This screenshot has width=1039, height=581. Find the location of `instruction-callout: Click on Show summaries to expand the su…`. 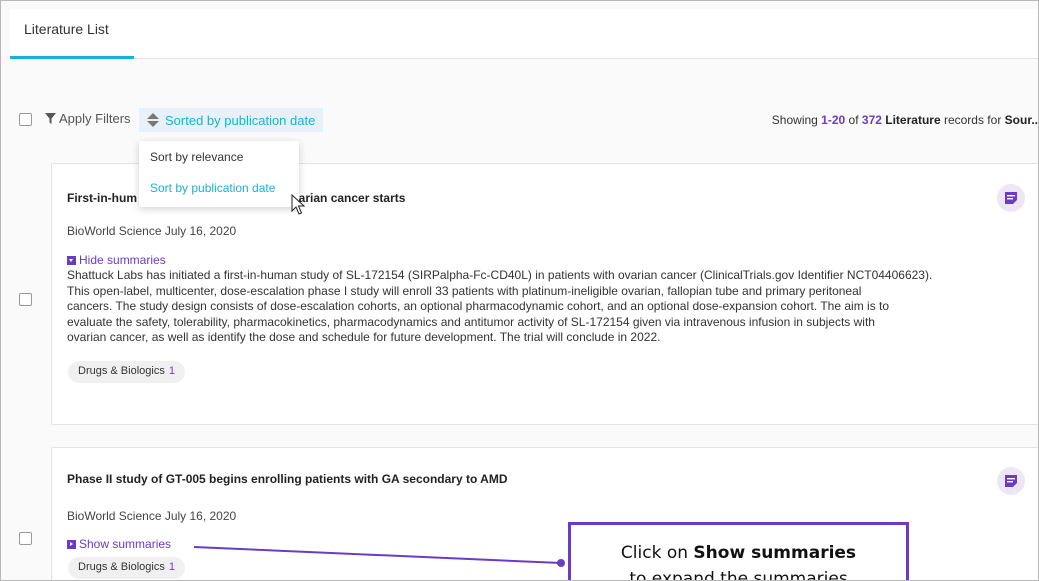

instruction-callout: Click on Show summaries to expand the su… is located at coordinates (738, 551).